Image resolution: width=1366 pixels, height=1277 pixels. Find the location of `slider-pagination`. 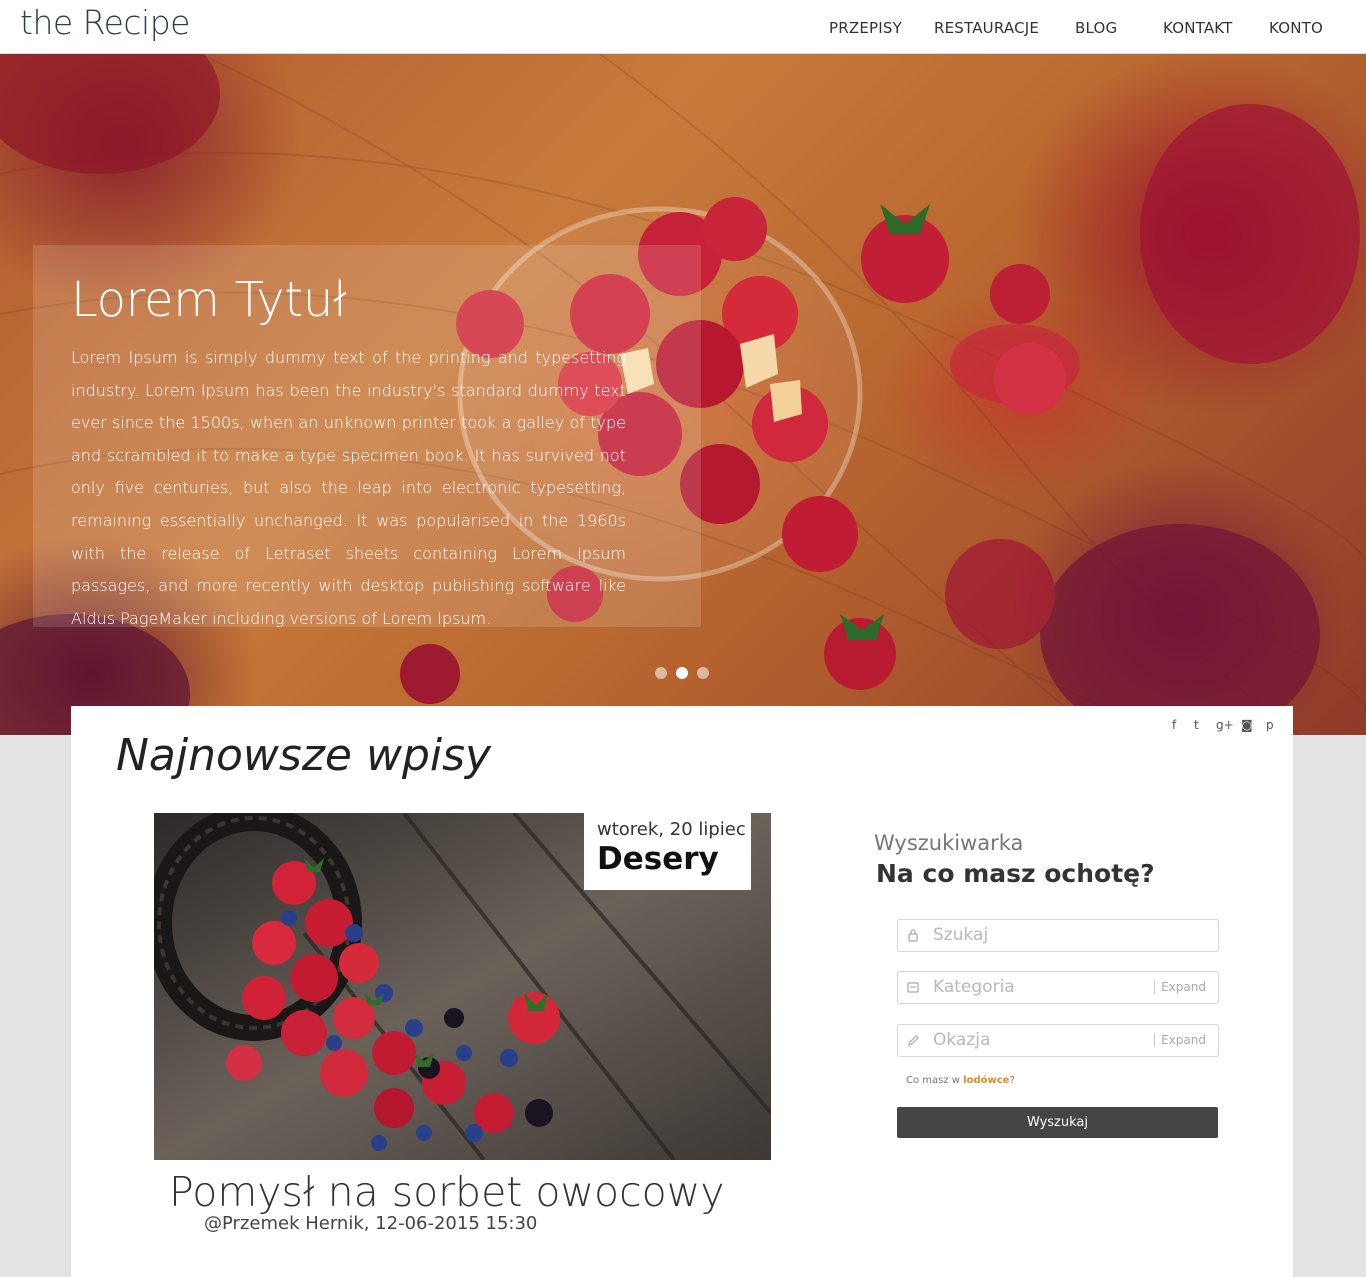

slider-pagination is located at coordinates (682, 673).